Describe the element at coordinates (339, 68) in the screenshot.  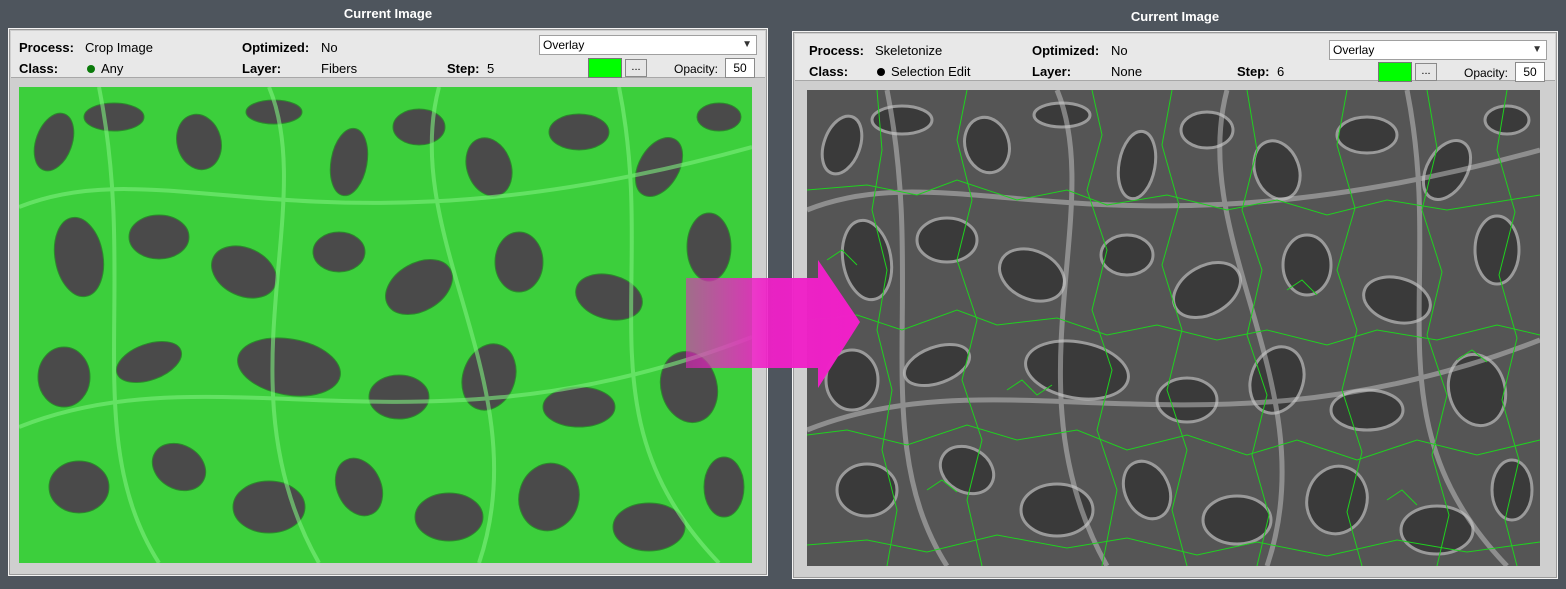
I see `layer-value: Fibers` at that location.